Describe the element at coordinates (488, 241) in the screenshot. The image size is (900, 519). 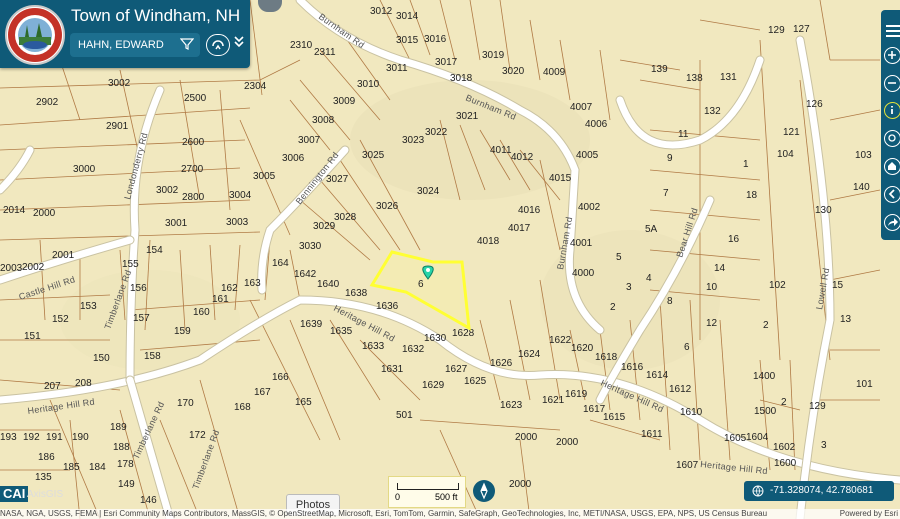
I see `parcel-label: 4018` at that location.